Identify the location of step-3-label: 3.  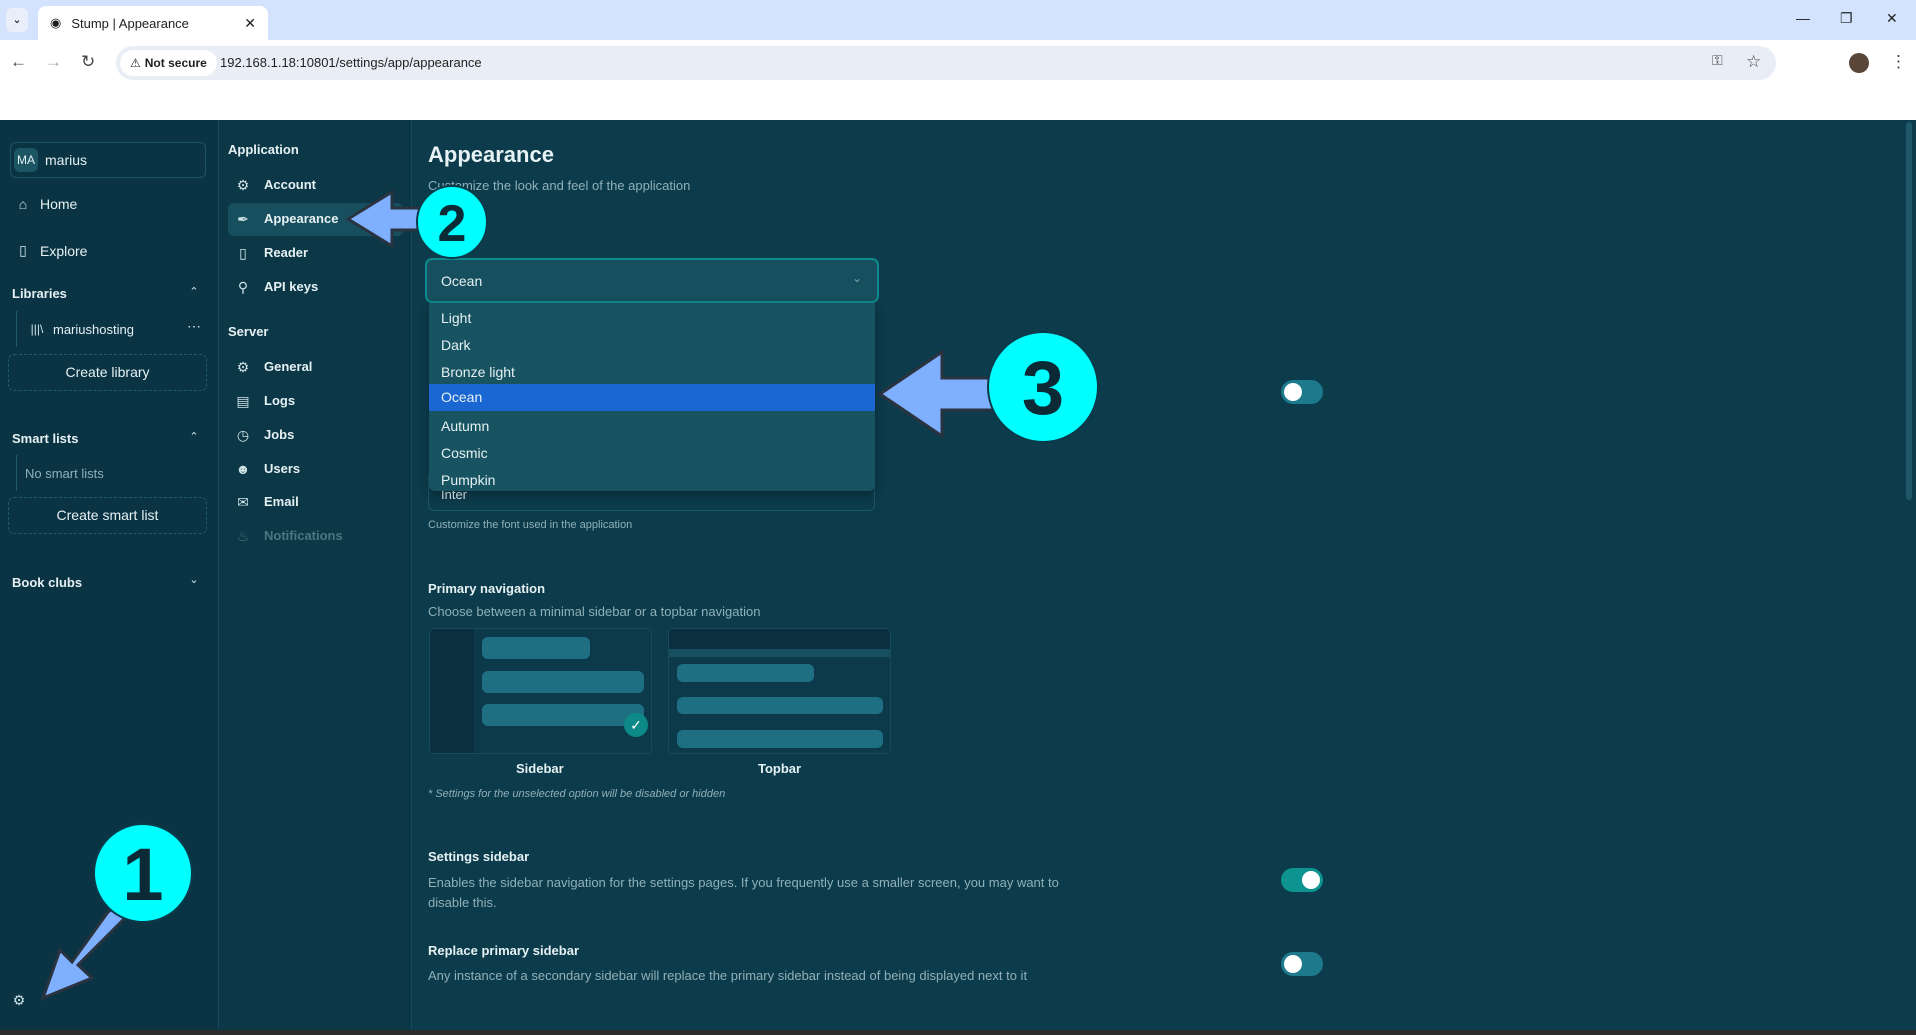
(1043, 388).